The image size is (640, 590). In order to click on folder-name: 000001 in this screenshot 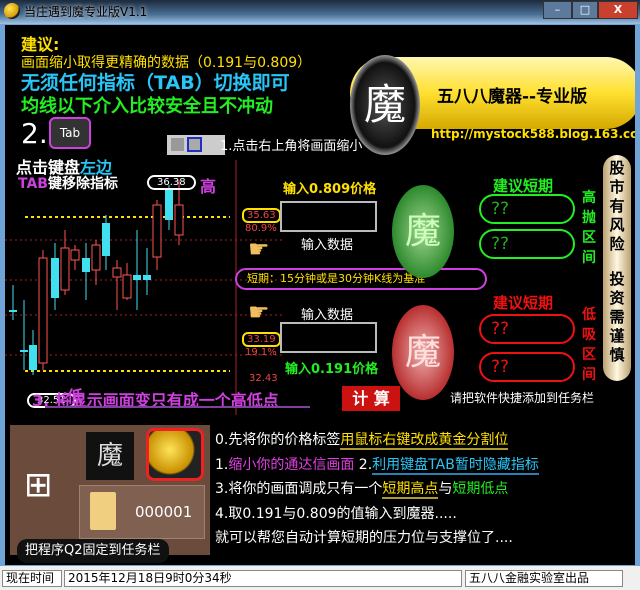, I will do `click(164, 512)`.